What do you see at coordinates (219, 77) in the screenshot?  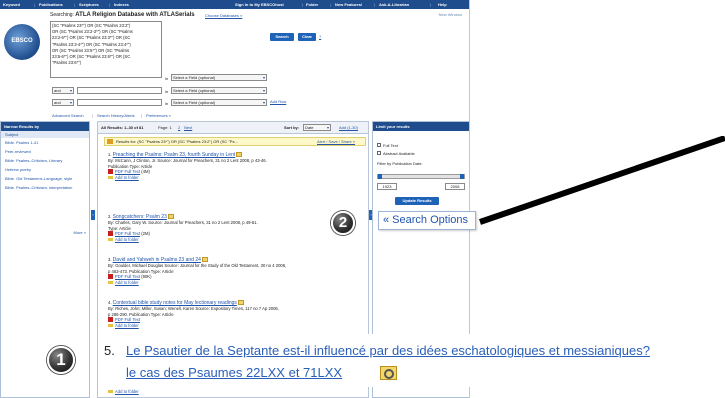 I see `field-select-1: Select a Field (optional)` at bounding box center [219, 77].